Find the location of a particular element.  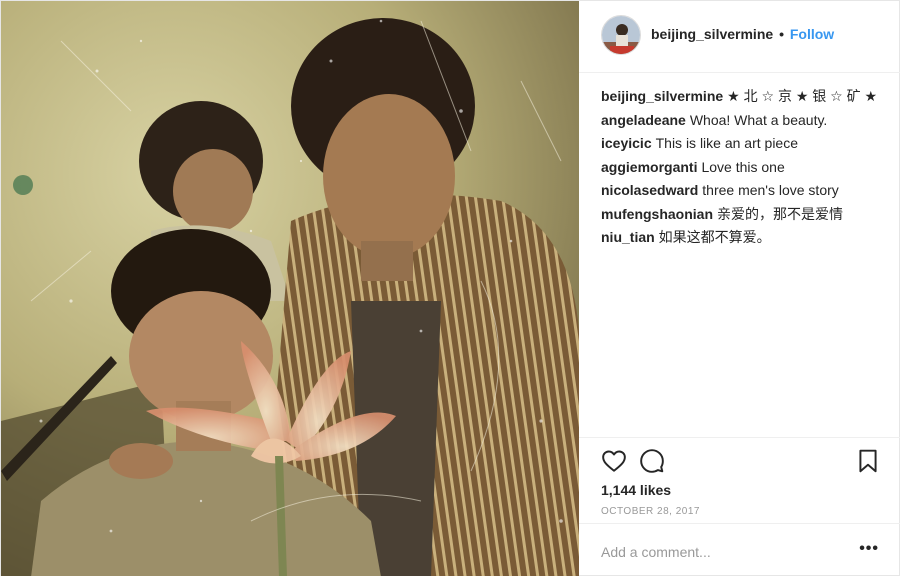

bookmark-icon is located at coordinates (868, 461).